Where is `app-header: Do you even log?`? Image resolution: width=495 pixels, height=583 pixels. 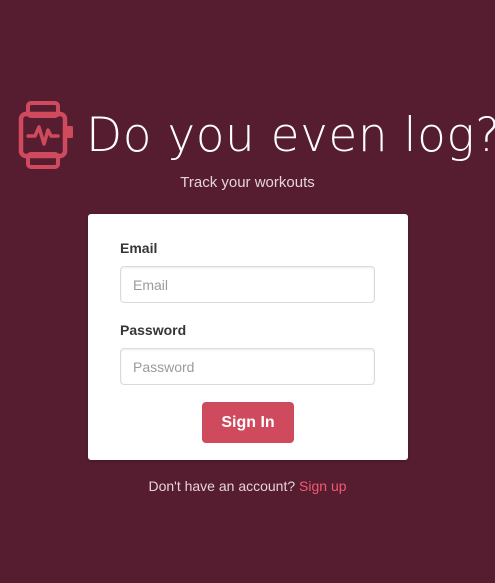 app-header: Do you even log? is located at coordinates (256, 135).